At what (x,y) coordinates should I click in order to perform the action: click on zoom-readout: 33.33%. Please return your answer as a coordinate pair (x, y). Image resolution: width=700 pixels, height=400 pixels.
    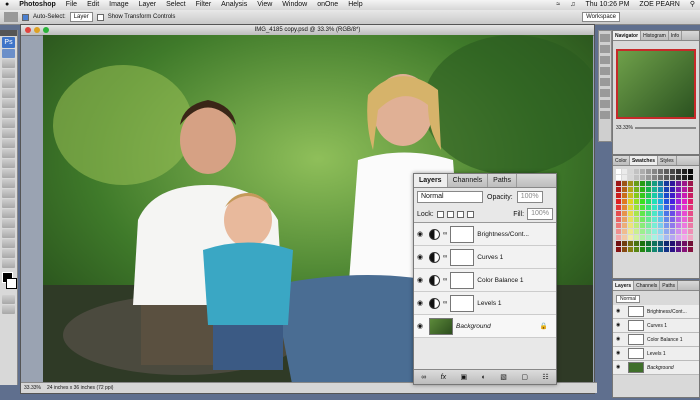
    Looking at the image, I should click on (32, 388).